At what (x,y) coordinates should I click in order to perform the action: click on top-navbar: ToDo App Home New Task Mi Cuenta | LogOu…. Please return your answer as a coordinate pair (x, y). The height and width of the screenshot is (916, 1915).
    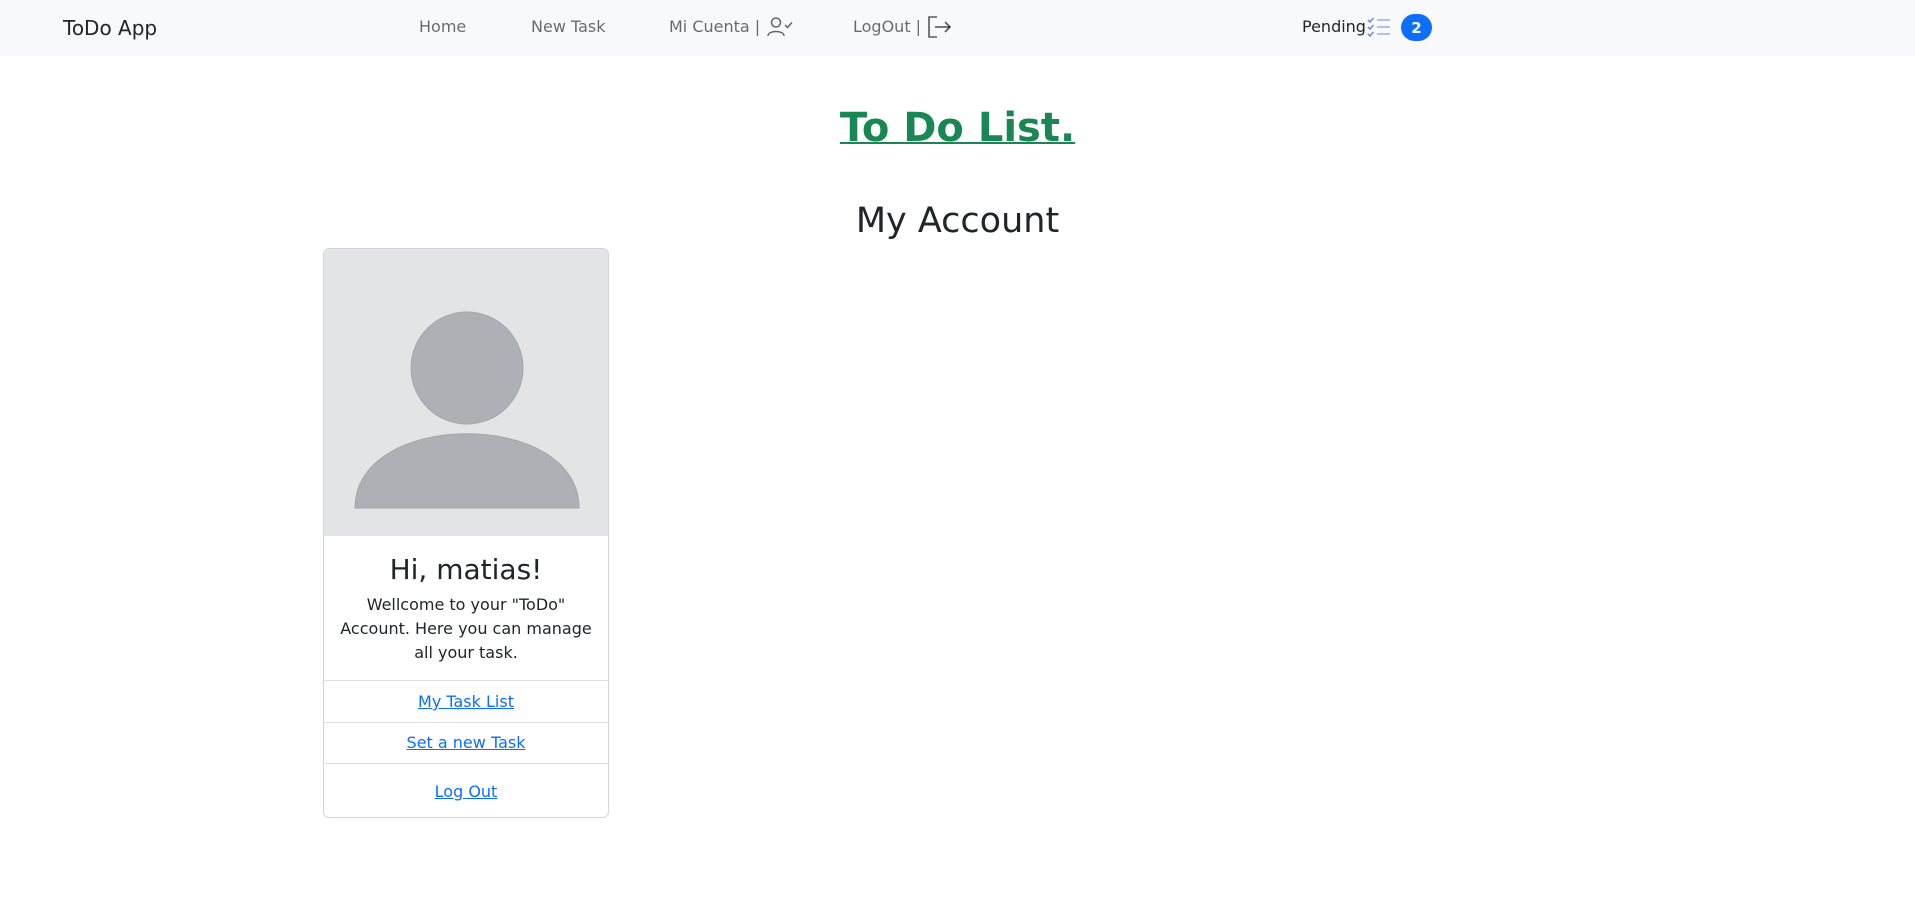
    Looking at the image, I should click on (957, 28).